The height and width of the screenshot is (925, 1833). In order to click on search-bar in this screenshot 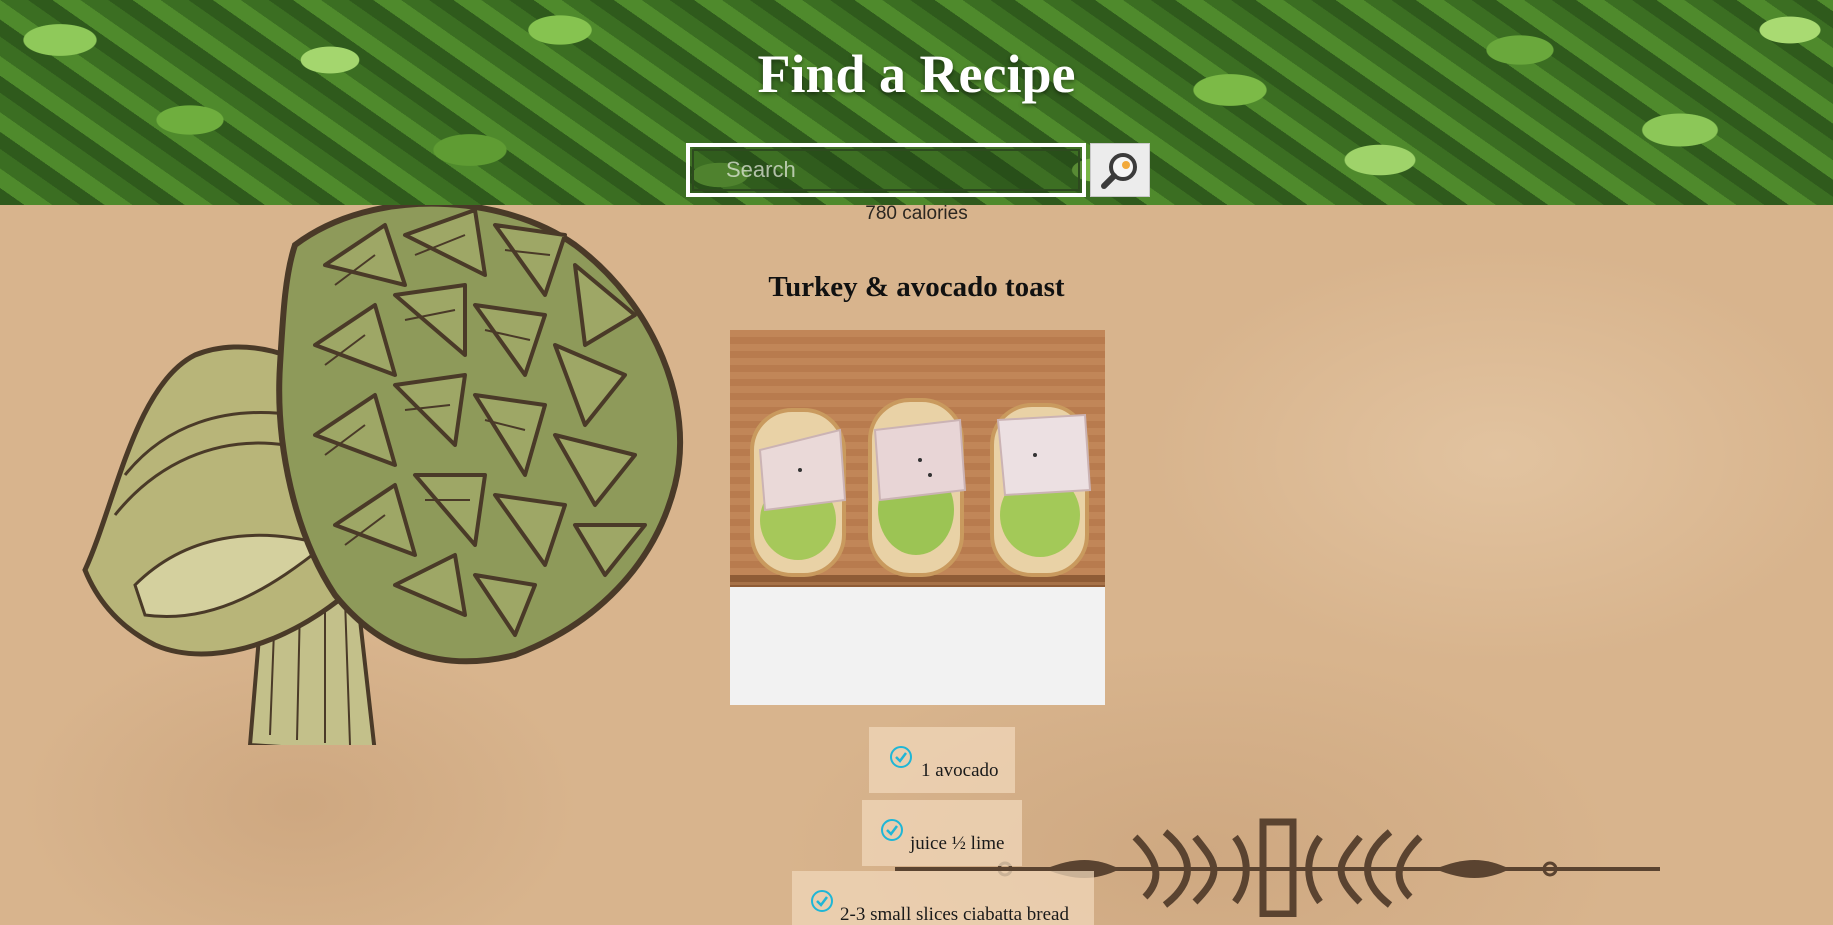, I will do `click(918, 170)`.